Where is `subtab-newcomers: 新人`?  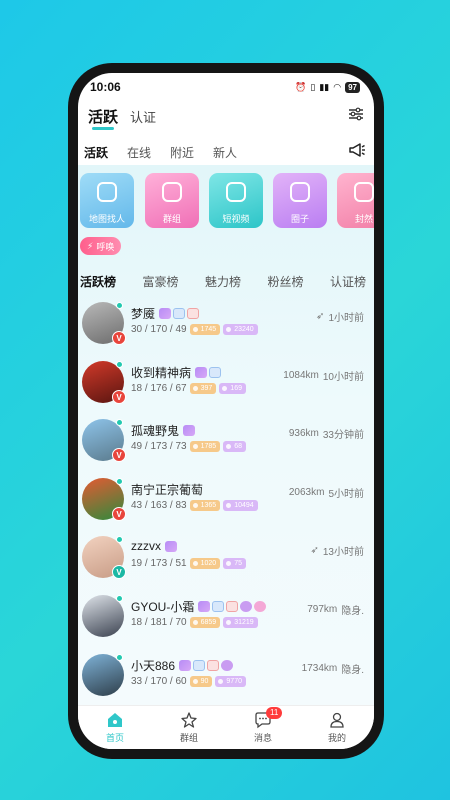
subtab-newcomers: 新人 is located at coordinates (225, 152).